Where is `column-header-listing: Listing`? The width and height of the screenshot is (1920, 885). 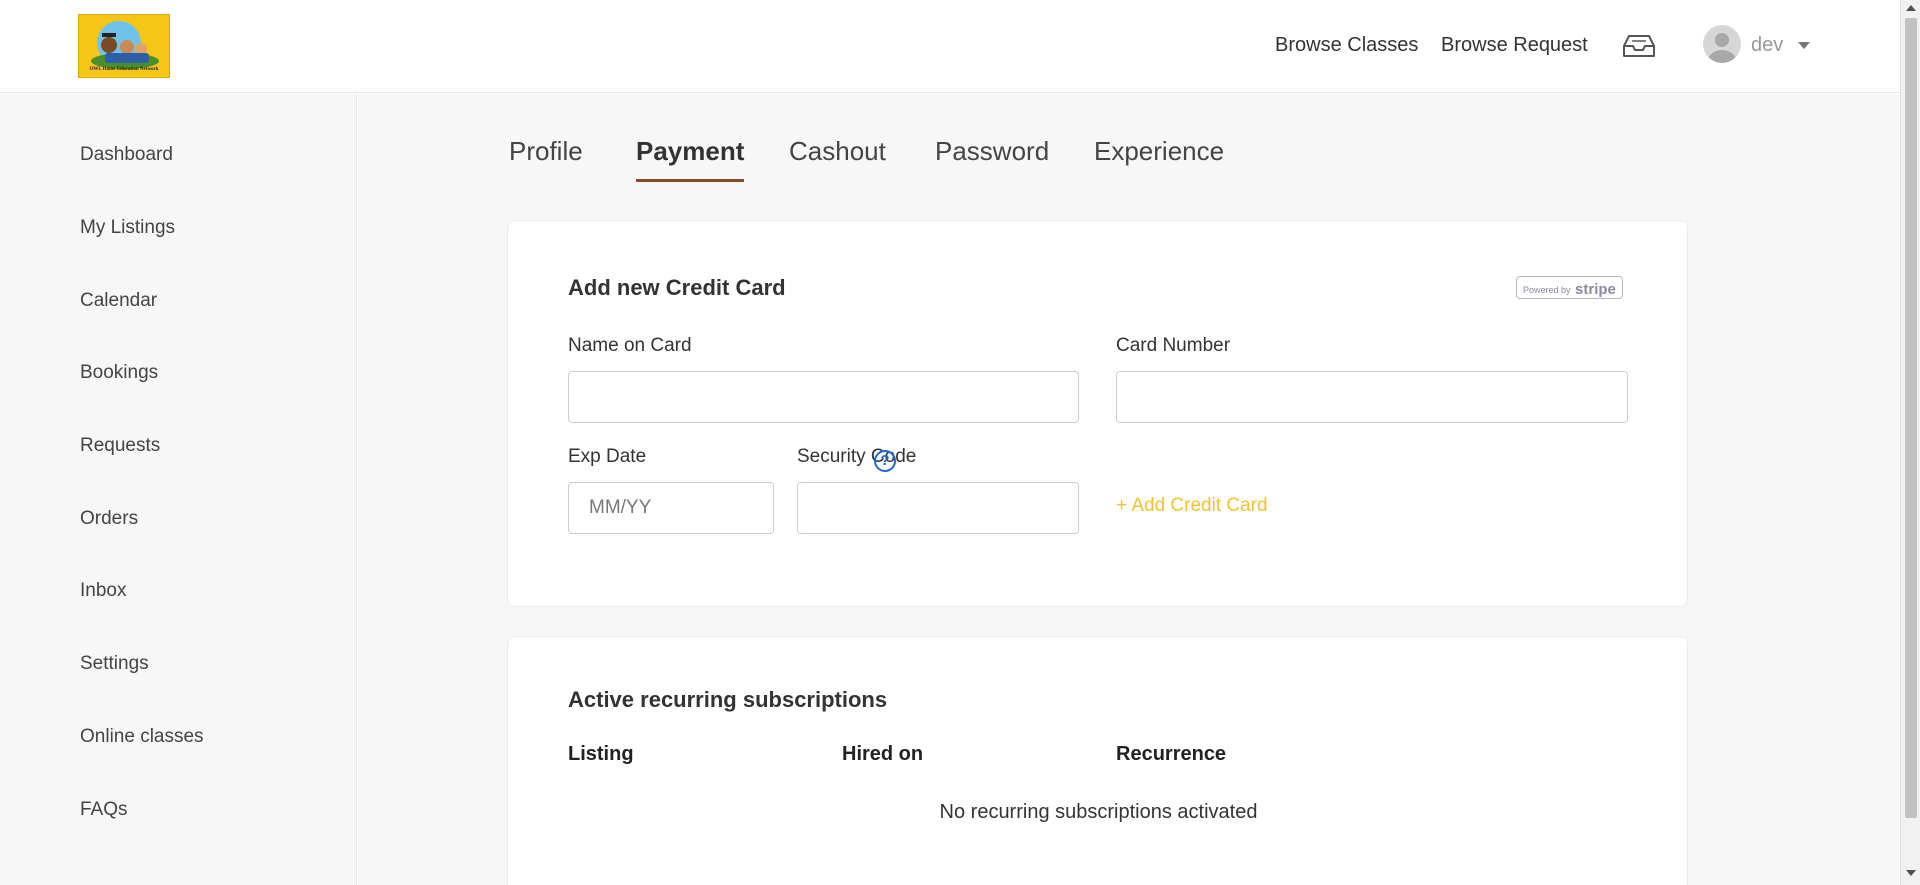 column-header-listing: Listing is located at coordinates (601, 754).